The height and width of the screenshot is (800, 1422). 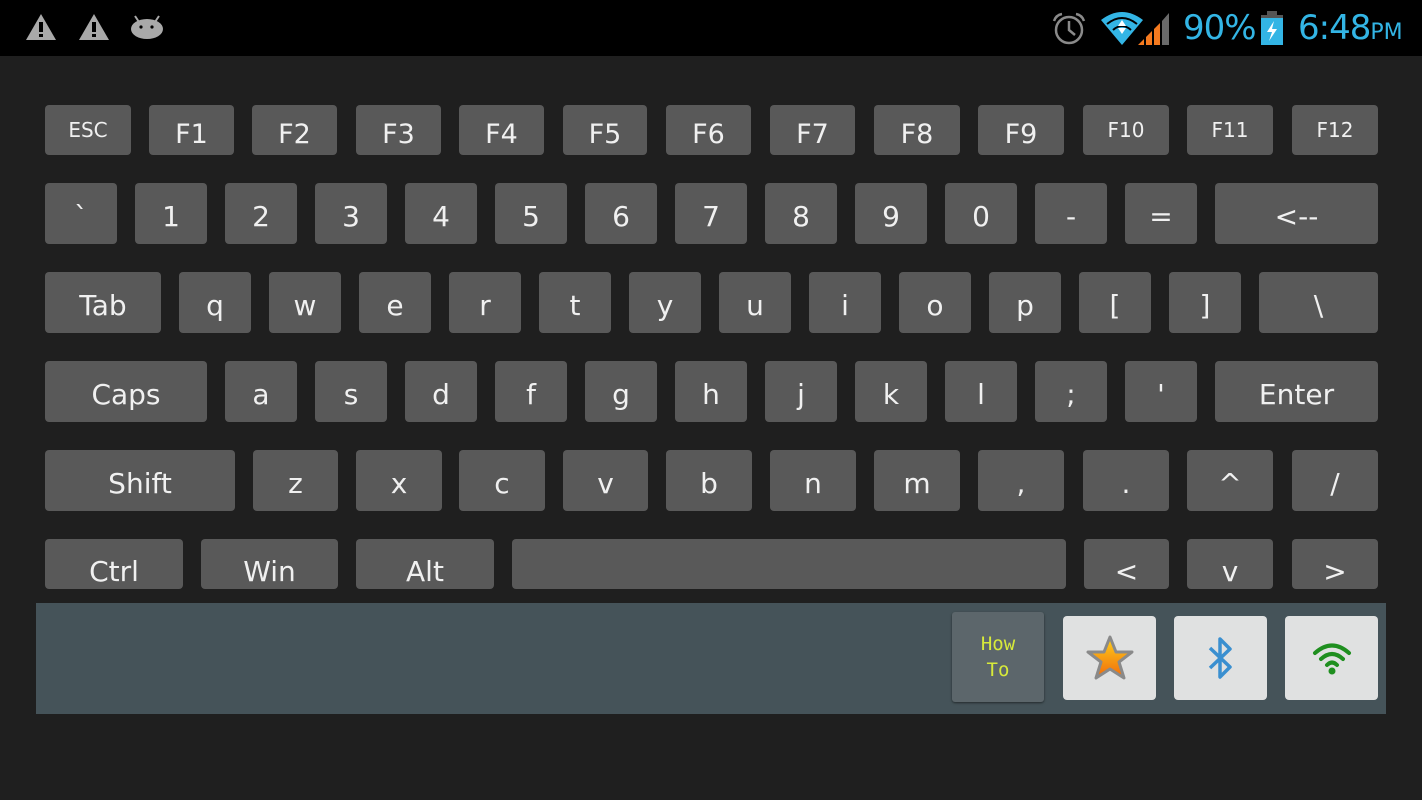 I want to click on key-f7: F7, so click(x=812, y=130).